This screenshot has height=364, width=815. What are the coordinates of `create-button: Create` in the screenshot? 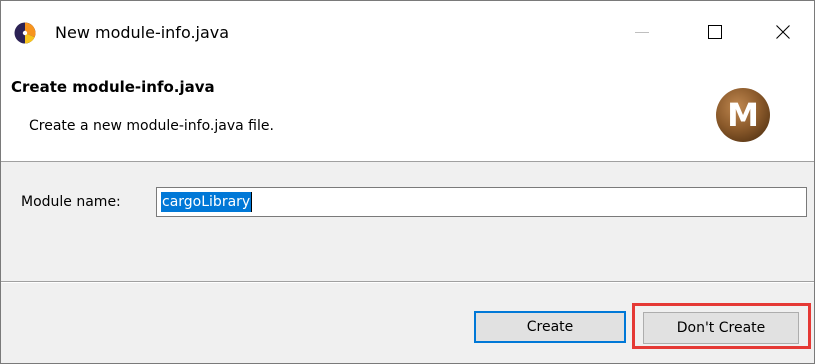 It's located at (550, 327).